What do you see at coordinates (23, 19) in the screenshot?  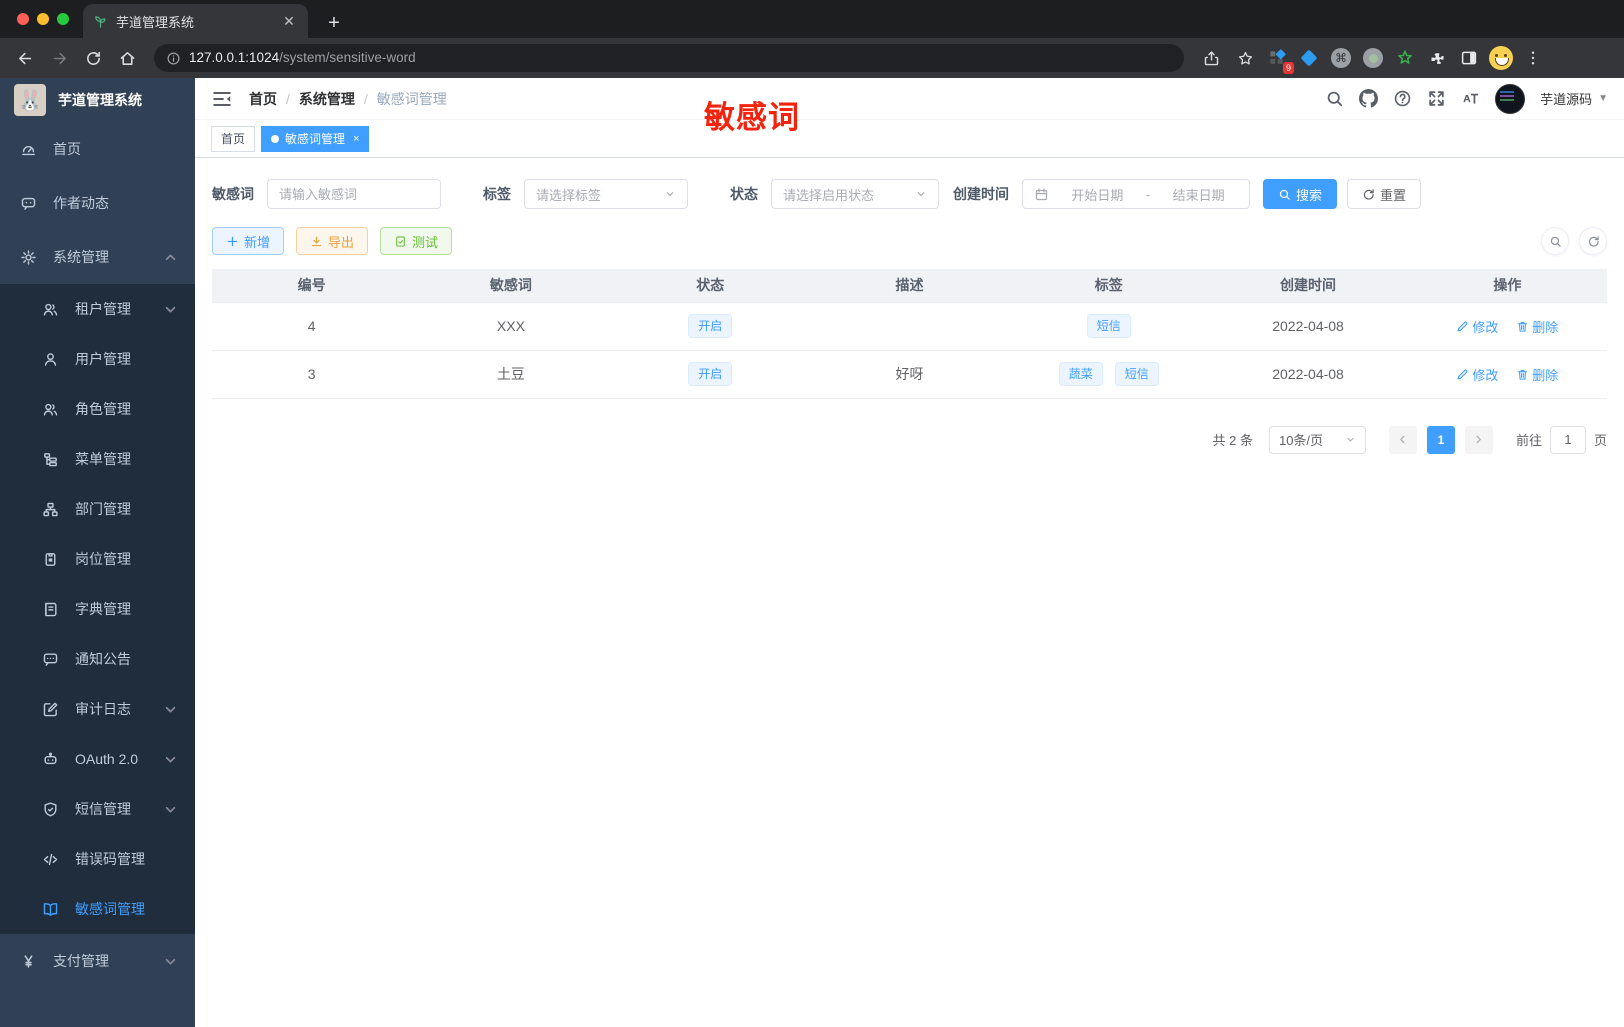 I see `close-window-button` at bounding box center [23, 19].